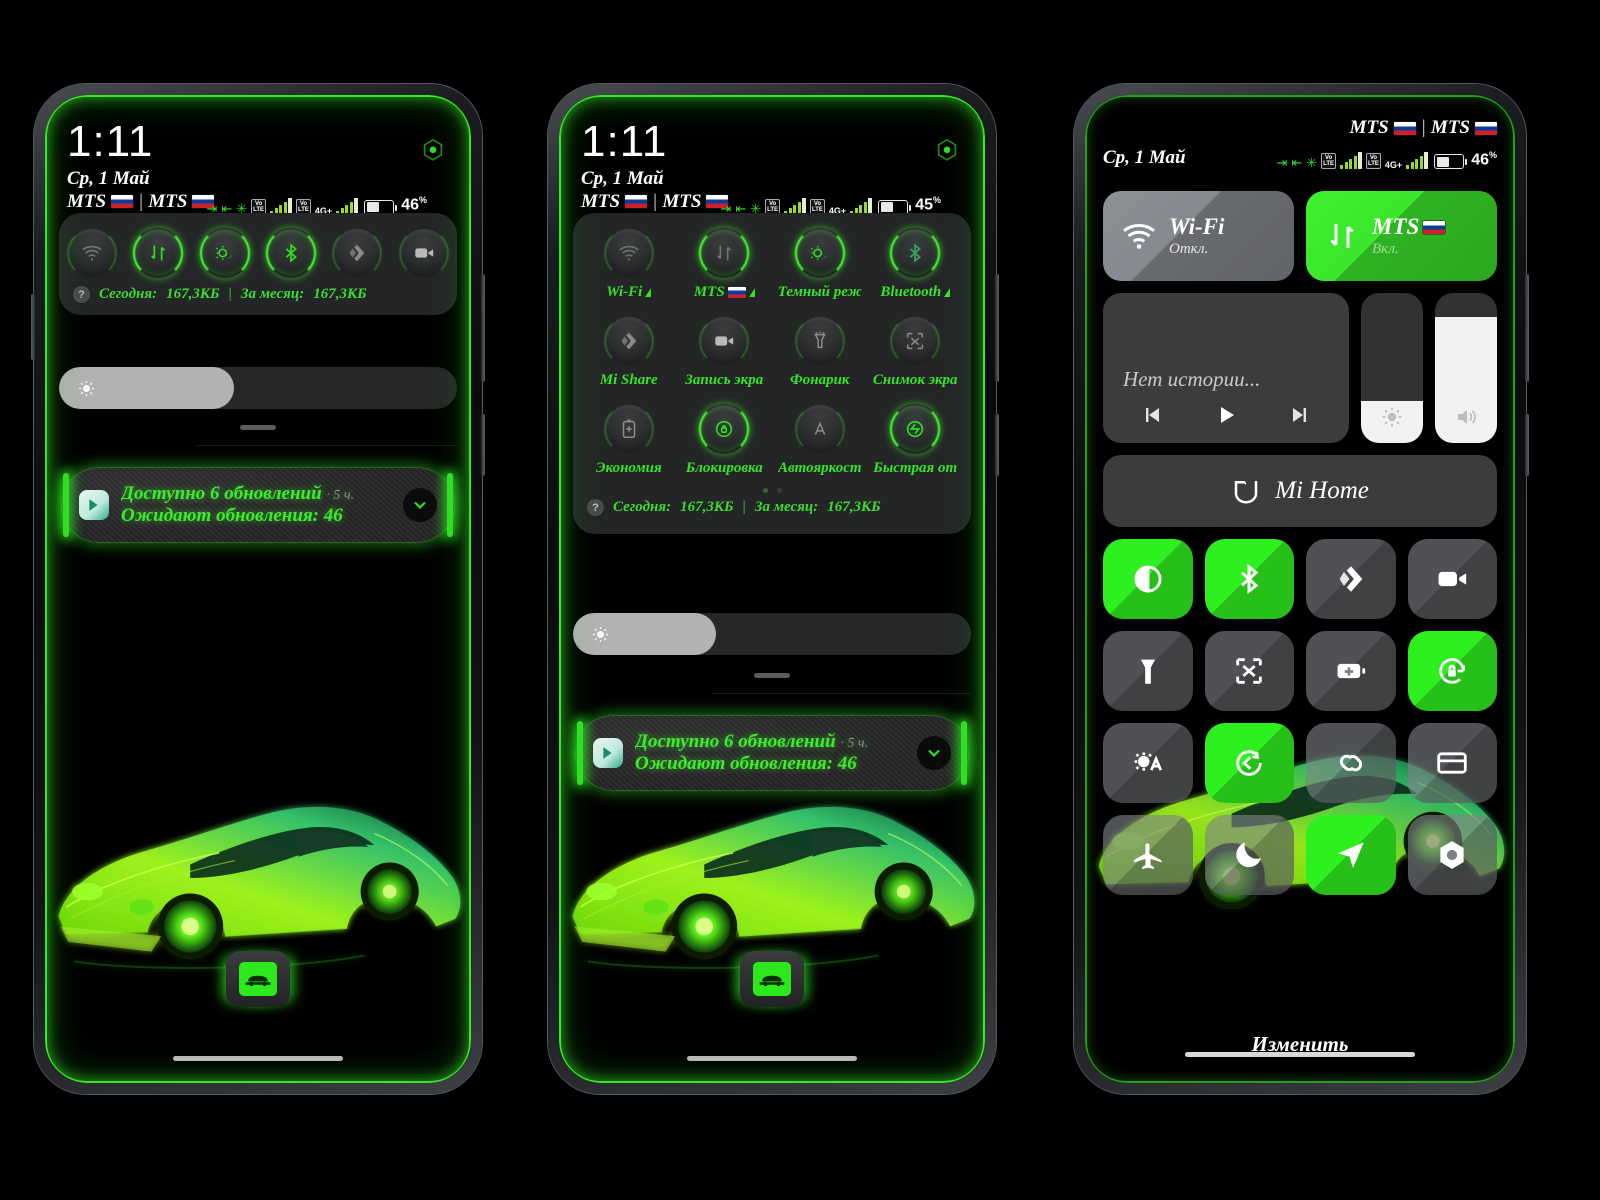 This screenshot has height=1200, width=1600. What do you see at coordinates (765, 490) in the screenshot?
I see `page-dot-active` at bounding box center [765, 490].